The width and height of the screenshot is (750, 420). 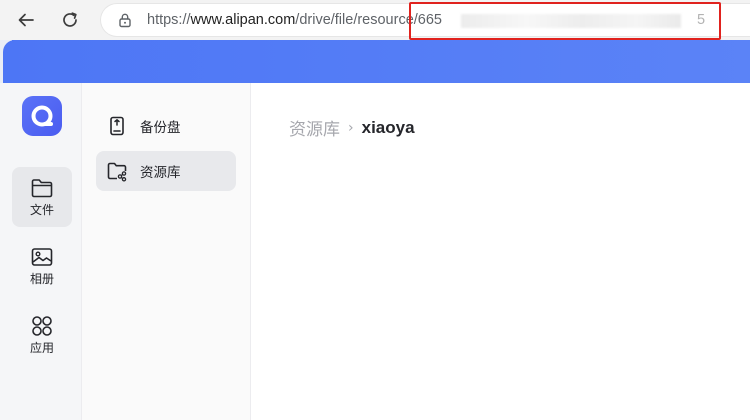 What do you see at coordinates (160, 173) in the screenshot?
I see `sidebar-item-label: 资源库` at bounding box center [160, 173].